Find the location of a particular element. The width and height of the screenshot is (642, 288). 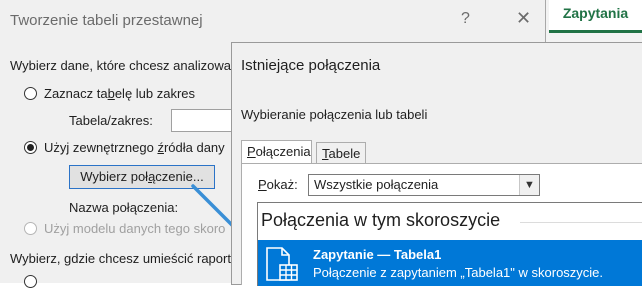

dialog-title: Istniejące połączenia is located at coordinates (311, 65).